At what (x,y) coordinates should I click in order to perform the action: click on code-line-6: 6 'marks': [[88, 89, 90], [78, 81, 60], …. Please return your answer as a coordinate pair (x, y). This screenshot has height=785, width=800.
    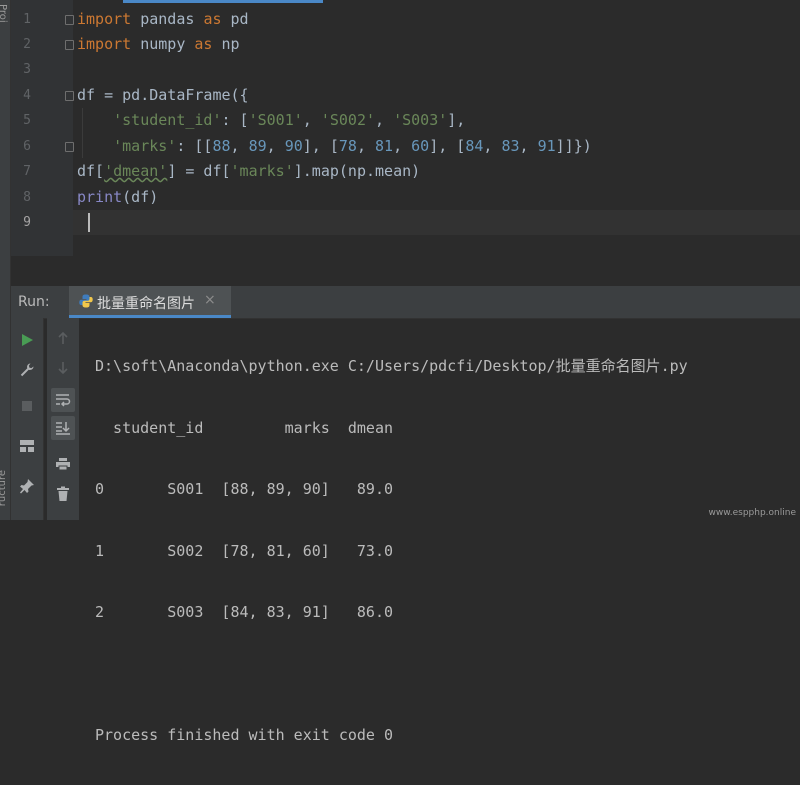
    Looking at the image, I should click on (405, 146).